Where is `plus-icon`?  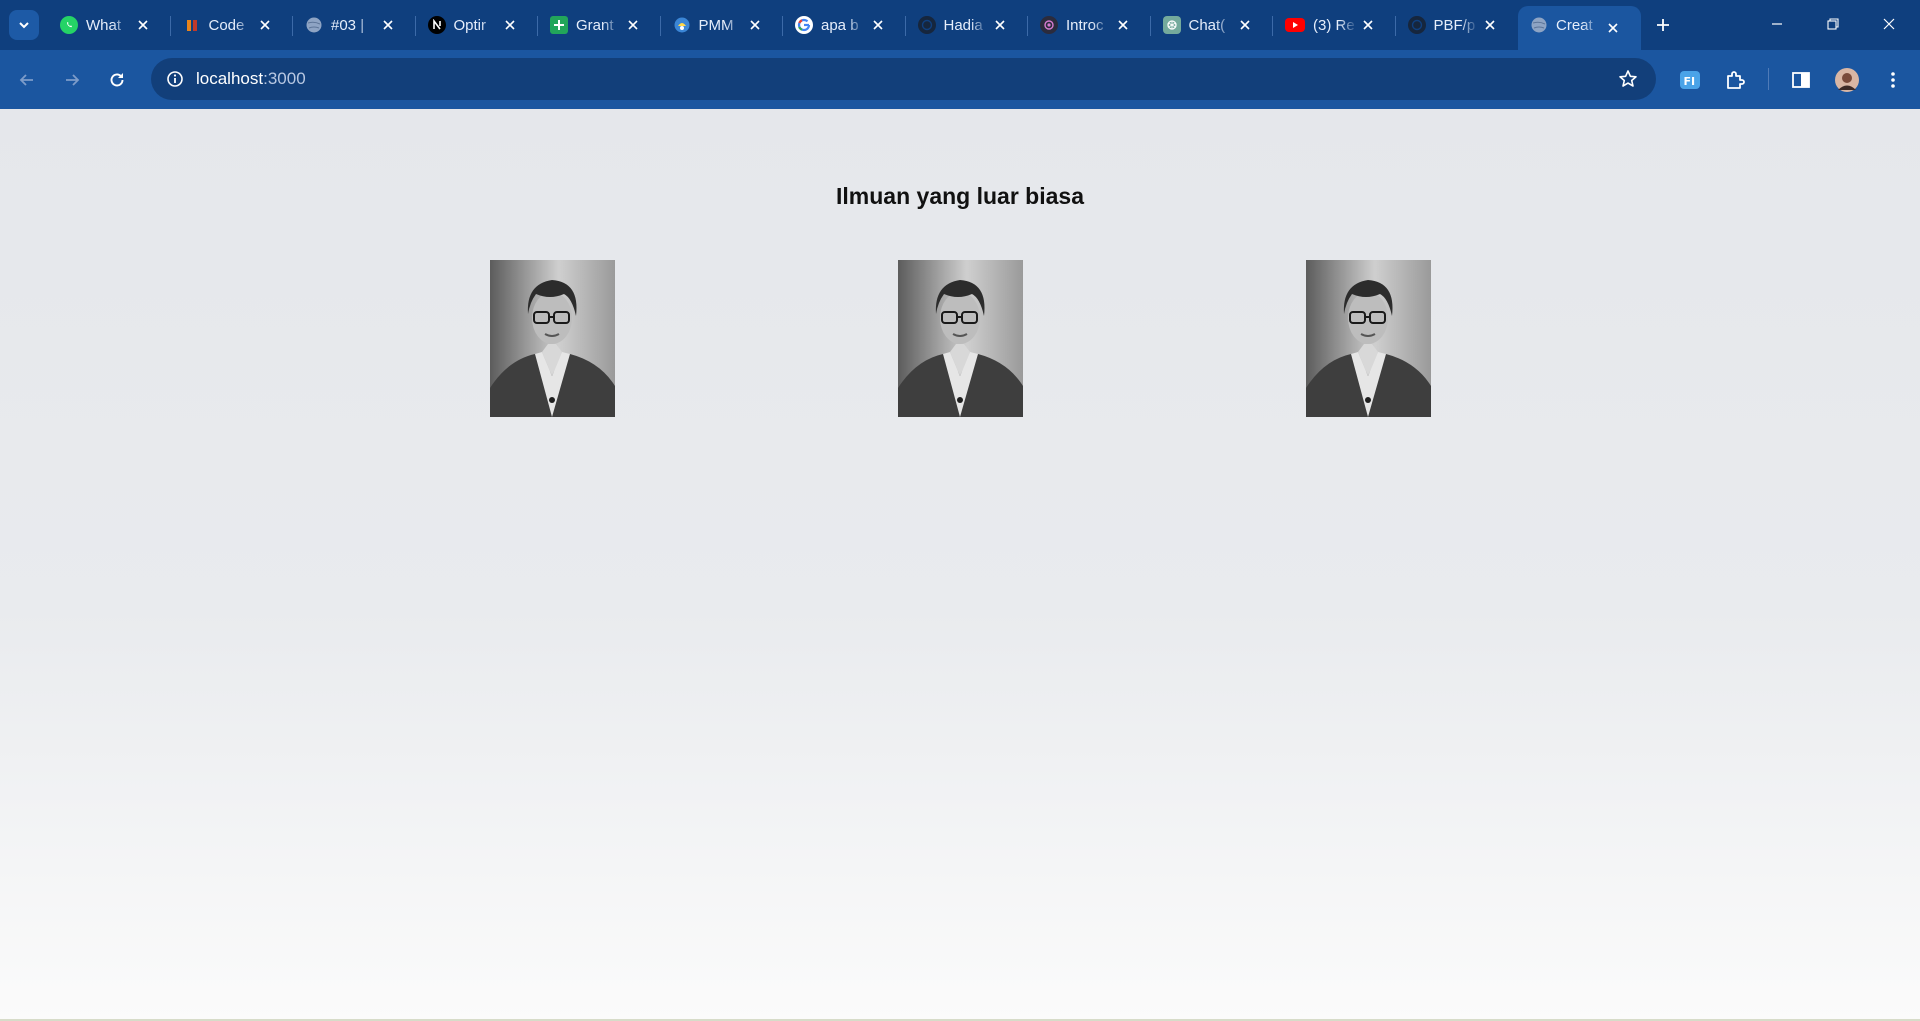 plus-icon is located at coordinates (1663, 25).